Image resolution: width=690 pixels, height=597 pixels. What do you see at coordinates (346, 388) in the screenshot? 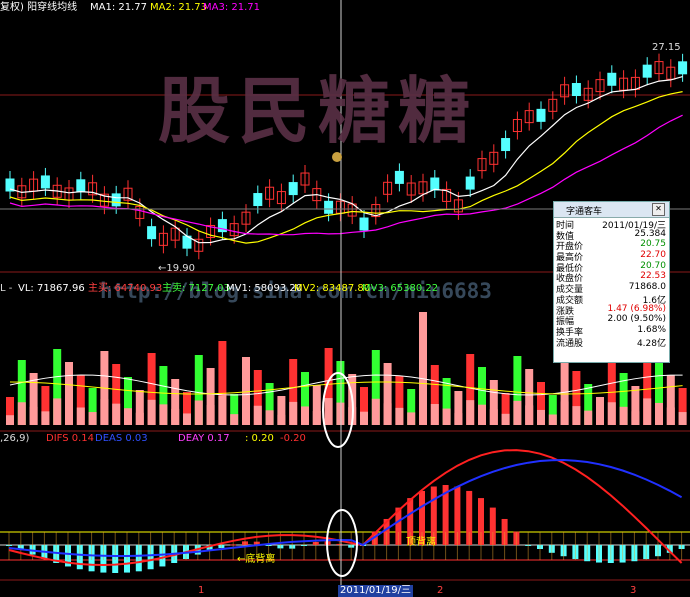
I see `volume-ma2-line` at bounding box center [346, 388].